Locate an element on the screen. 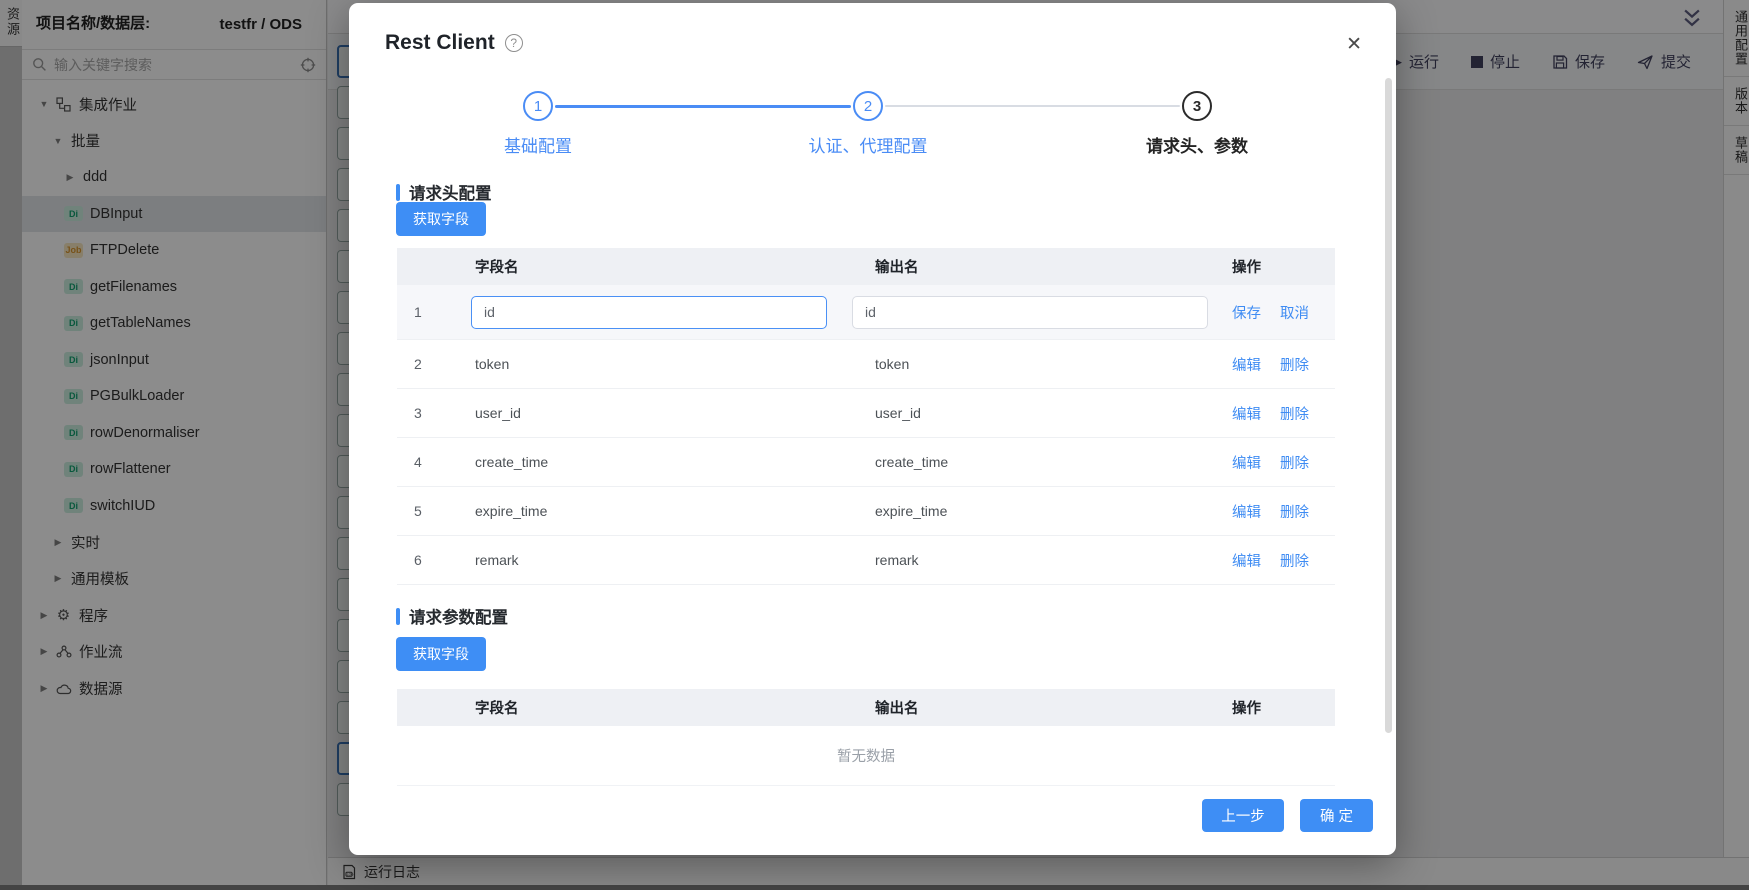 This screenshot has height=890, width=1749. field-name-cell: user_id is located at coordinates (498, 413).